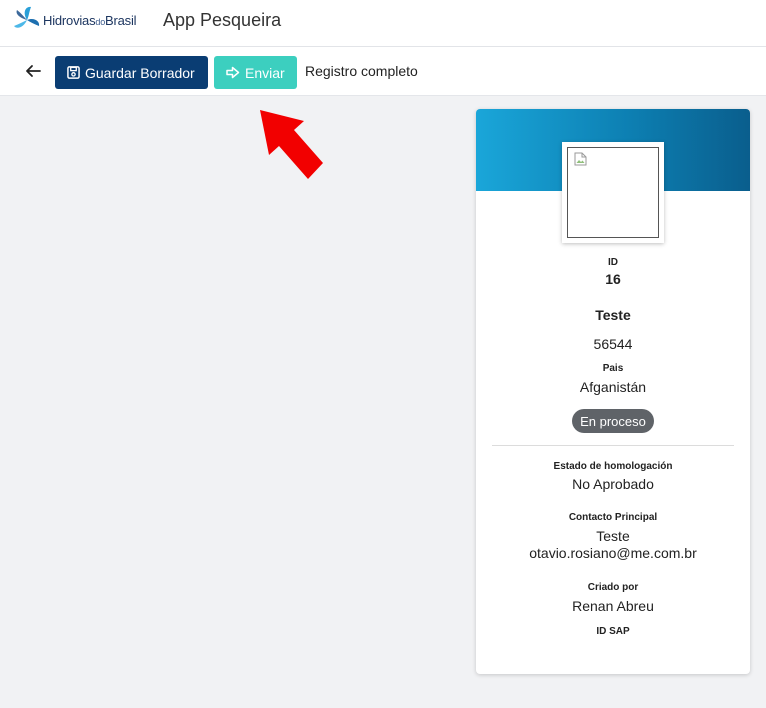 Image resolution: width=766 pixels, height=708 pixels. I want to click on avatar, so click(613, 192).